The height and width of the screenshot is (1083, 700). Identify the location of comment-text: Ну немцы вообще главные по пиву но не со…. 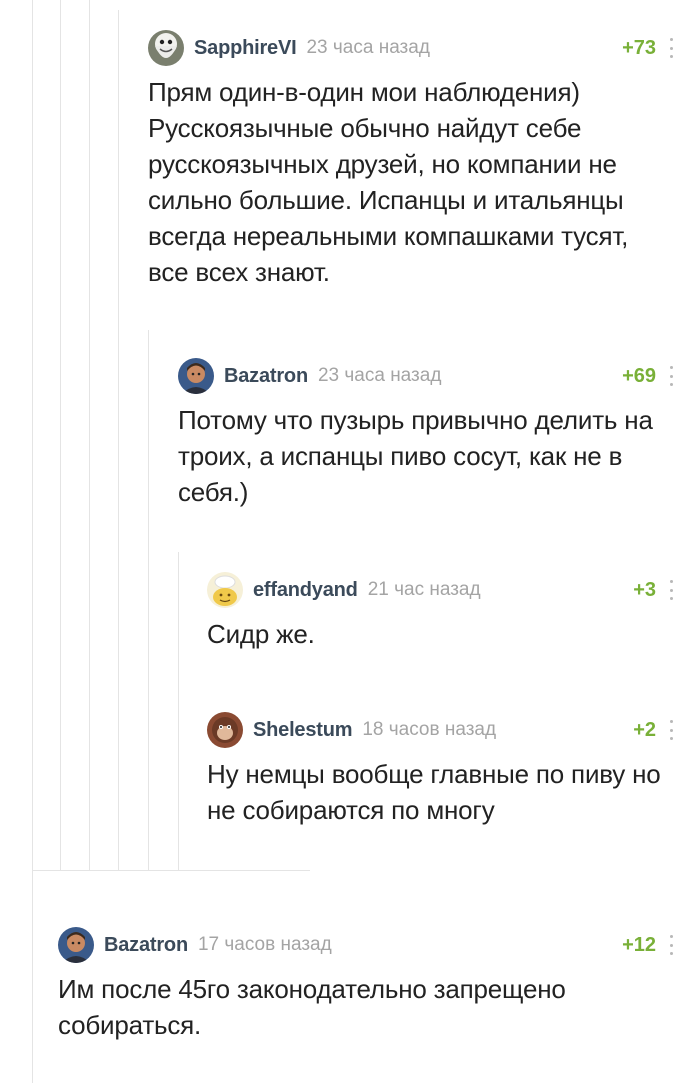
(434, 792).